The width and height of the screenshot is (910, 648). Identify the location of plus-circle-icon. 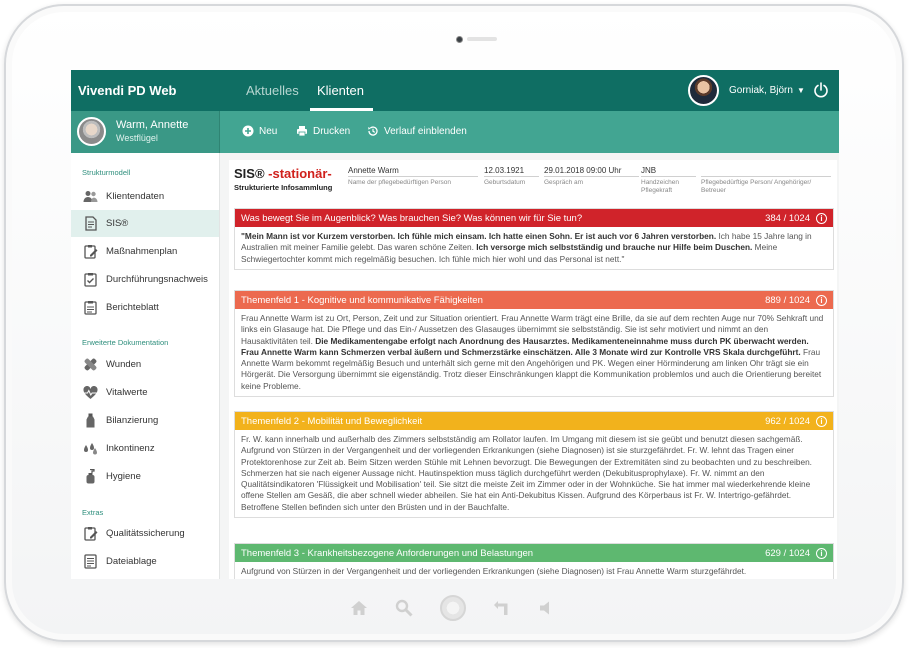
(248, 131).